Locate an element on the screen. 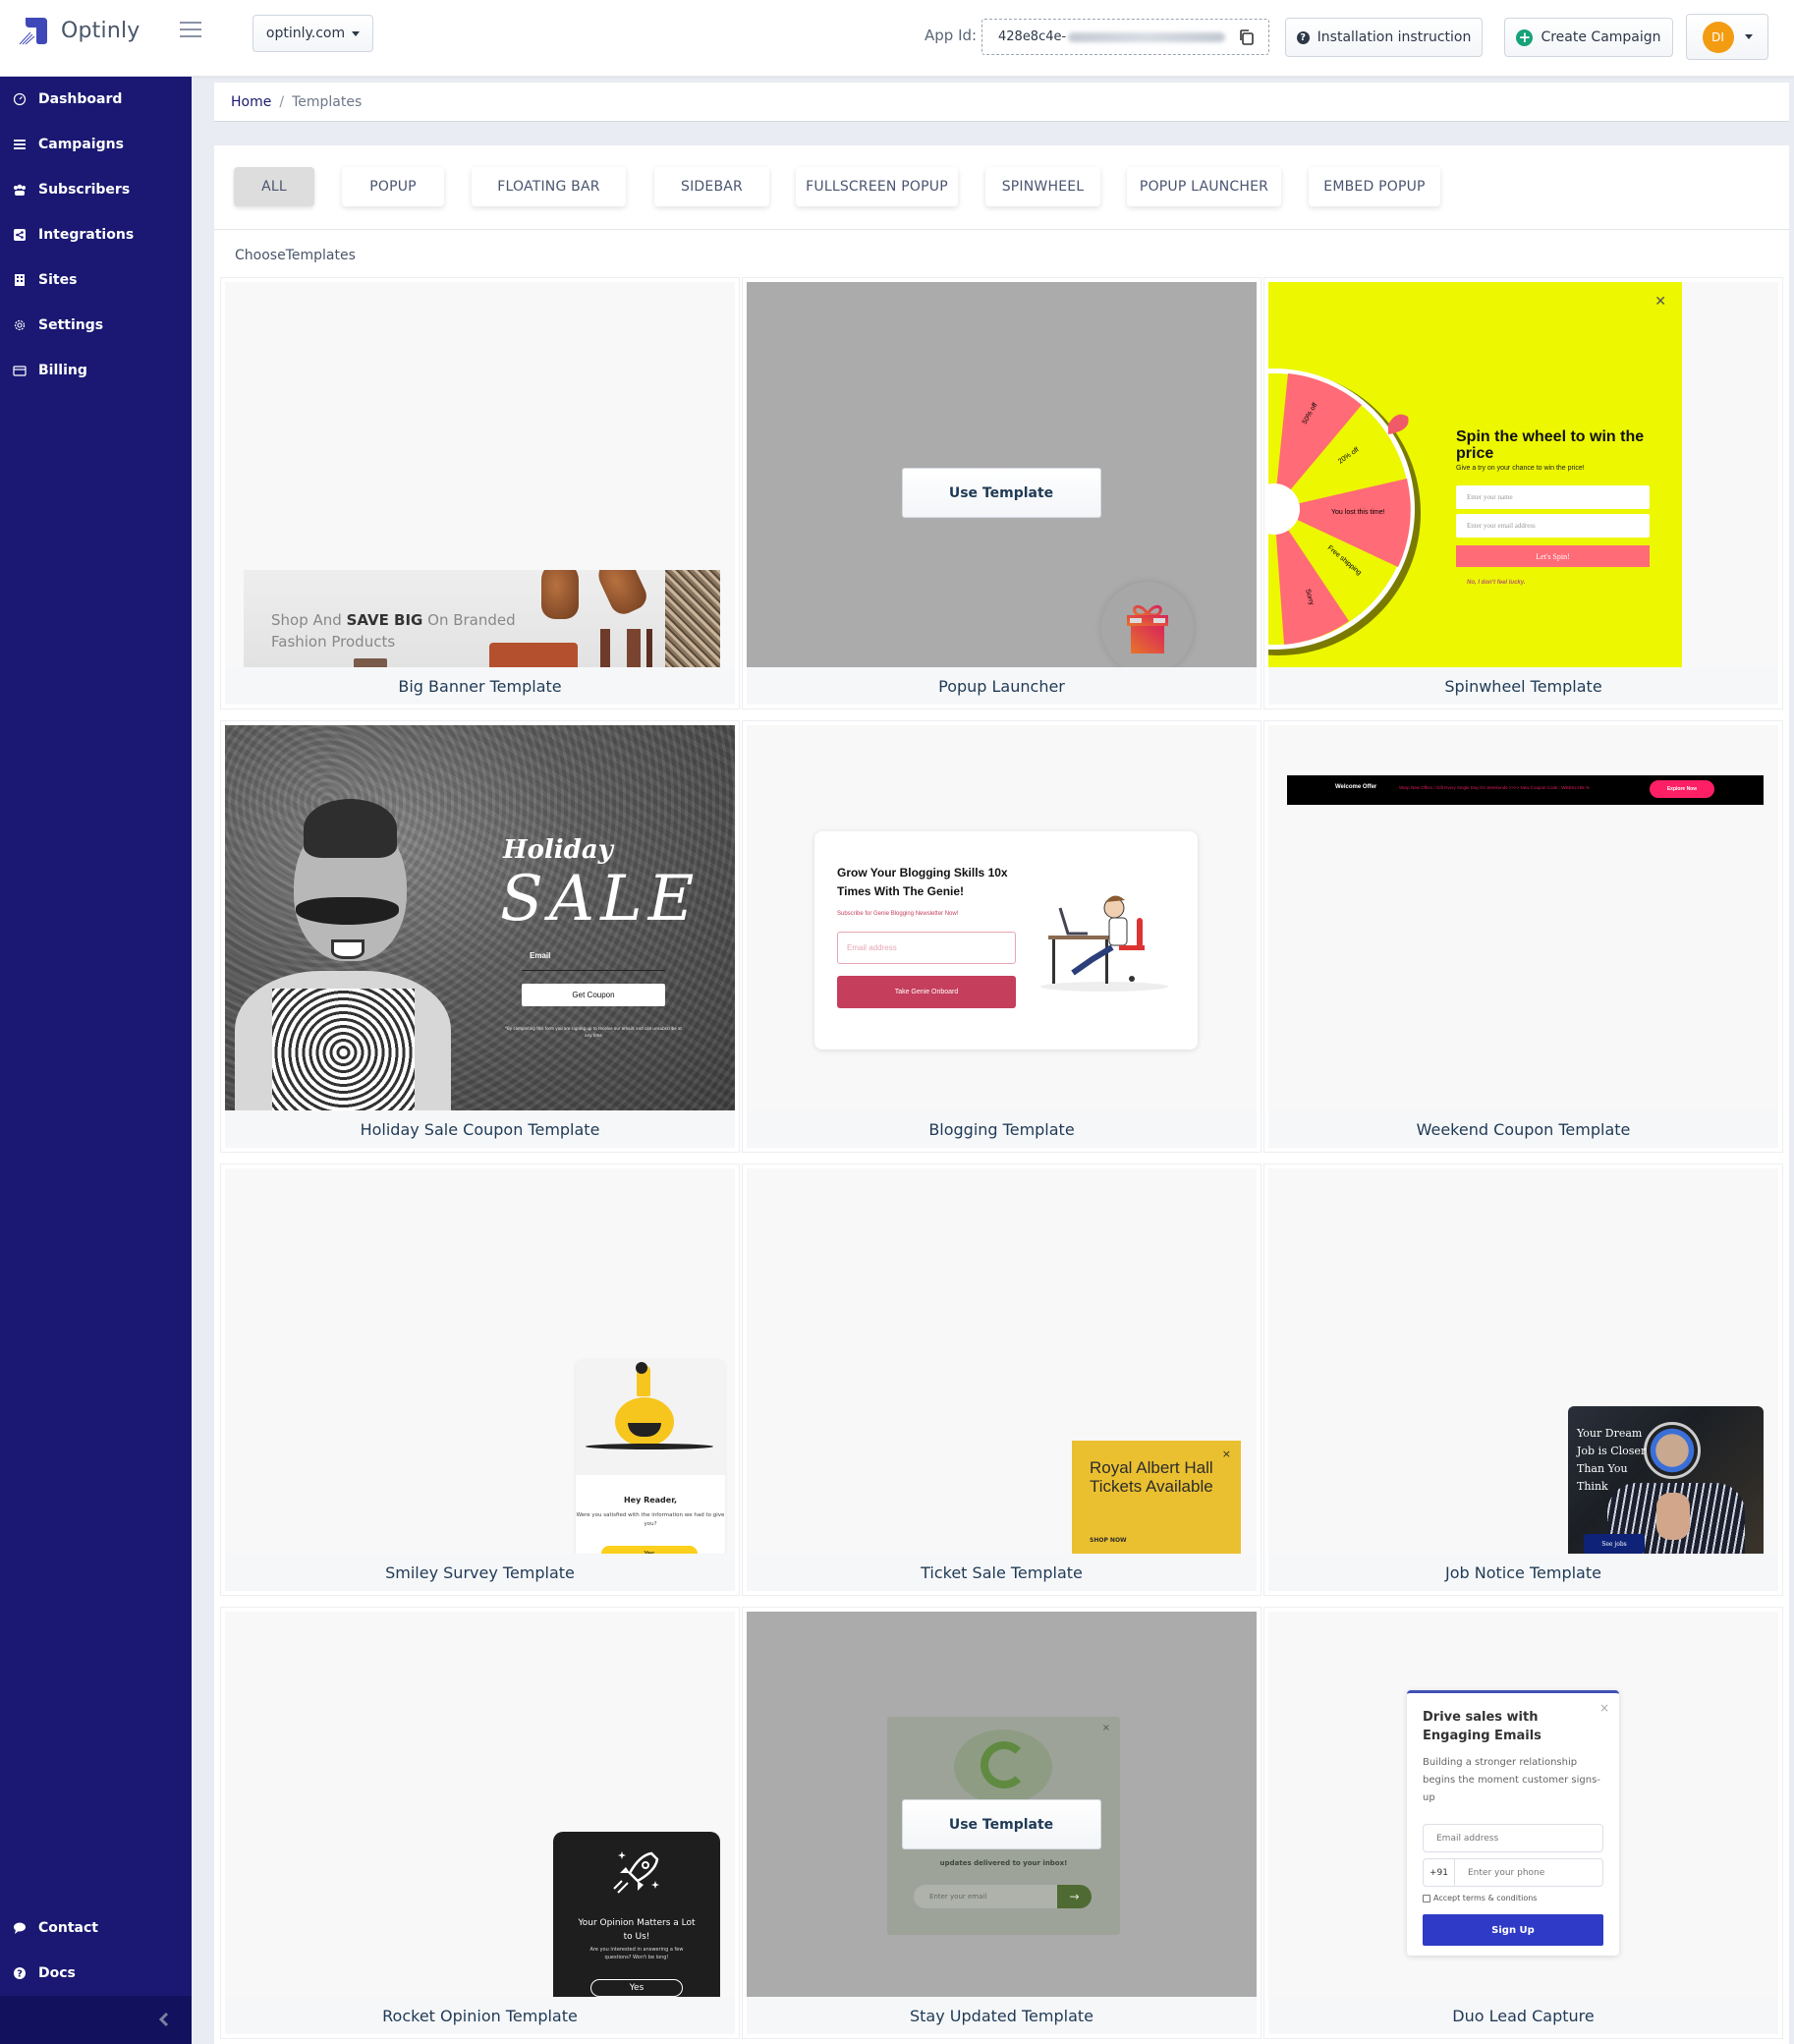 The image size is (1794, 2044). template-title: Popup Launcher is located at coordinates (1002, 686).